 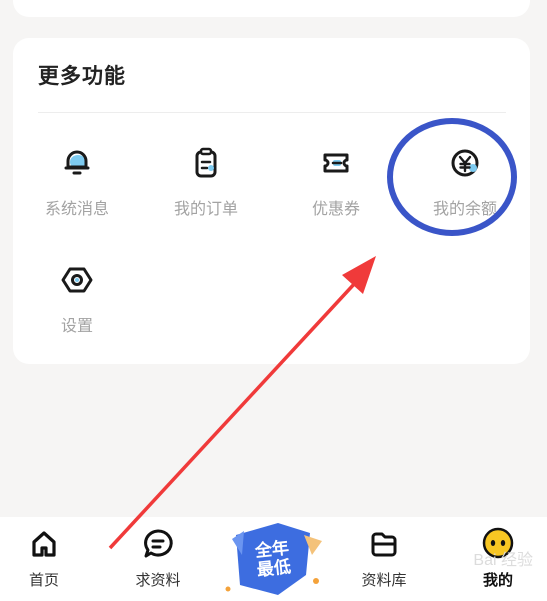 I want to click on previous-card, so click(x=271, y=8).